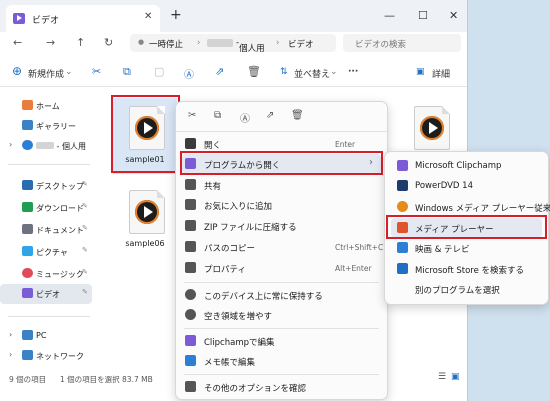  What do you see at coordinates (441, 73) in the screenshot?
I see `details-button: 詳細` at bounding box center [441, 73].